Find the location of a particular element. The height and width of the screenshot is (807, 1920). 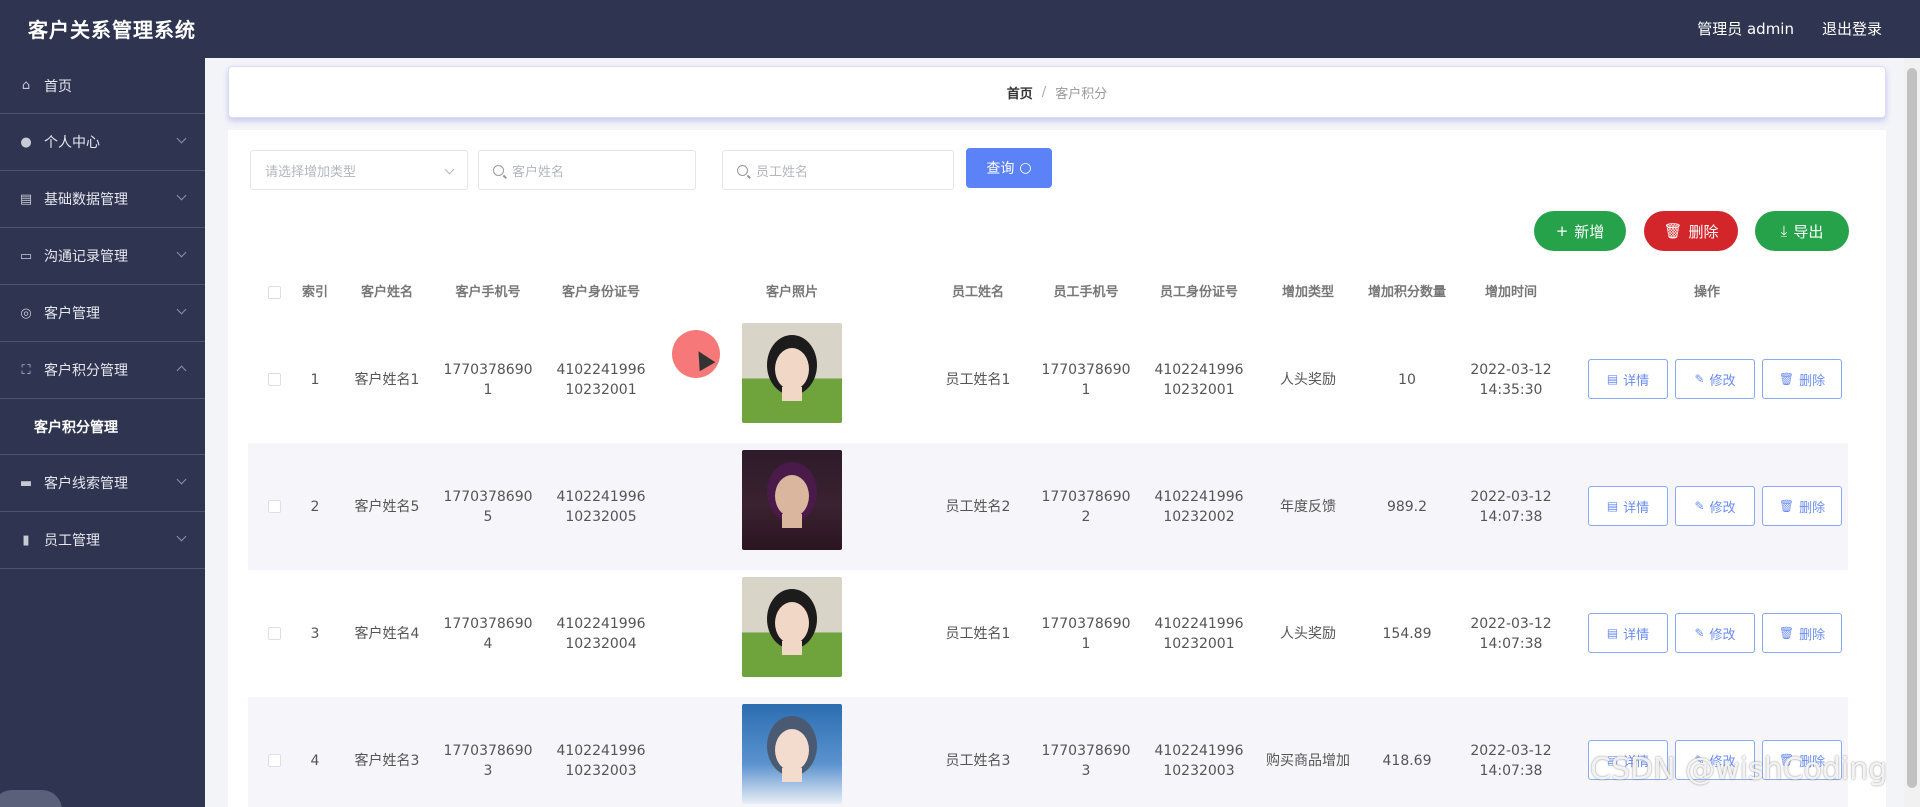

data-icon: ▤ is located at coordinates (26, 199).